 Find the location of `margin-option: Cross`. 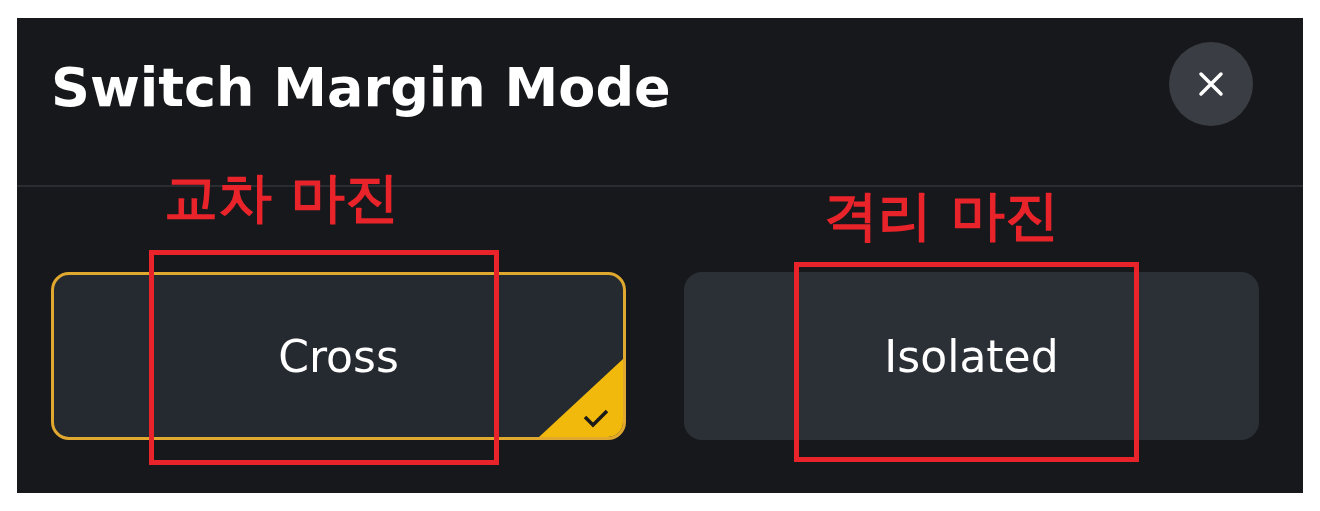

margin-option: Cross is located at coordinates (338, 356).